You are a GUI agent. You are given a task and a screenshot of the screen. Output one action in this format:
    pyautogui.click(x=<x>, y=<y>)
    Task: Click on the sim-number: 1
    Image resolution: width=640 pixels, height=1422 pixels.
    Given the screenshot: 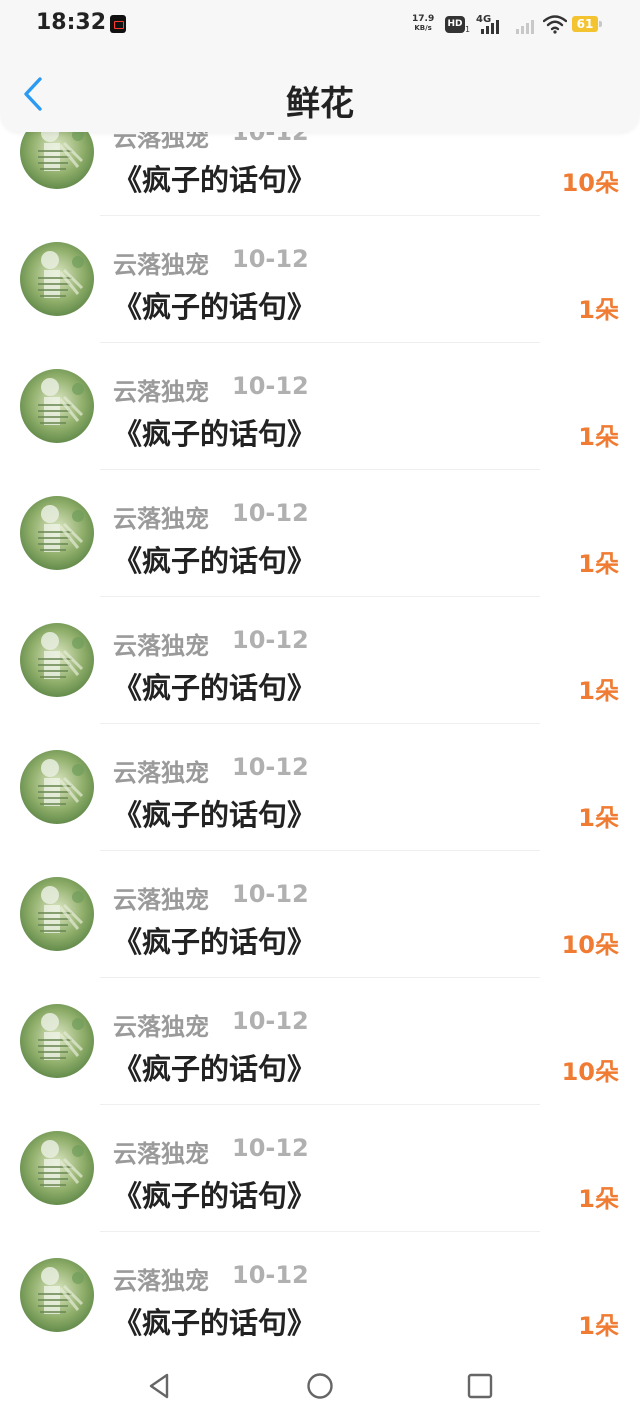 What is the action you would take?
    pyautogui.click(x=468, y=29)
    